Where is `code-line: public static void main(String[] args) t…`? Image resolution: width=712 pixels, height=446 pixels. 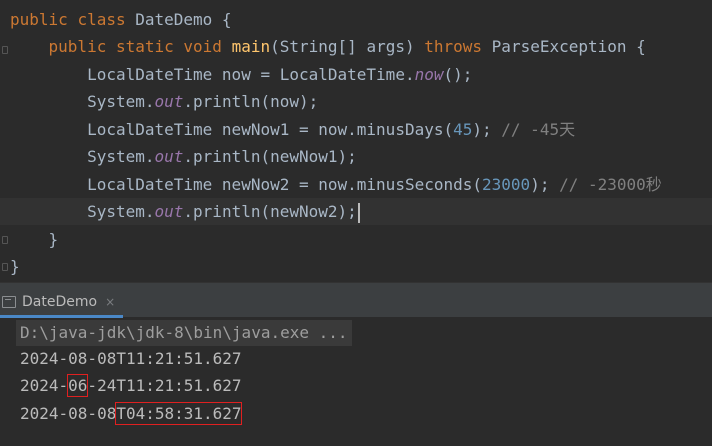
code-line: public static void main(String[] args) t… is located at coordinates (356, 46).